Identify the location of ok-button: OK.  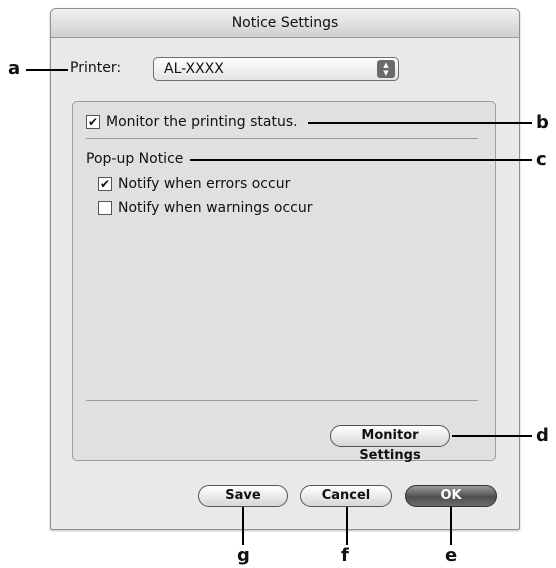
(451, 496).